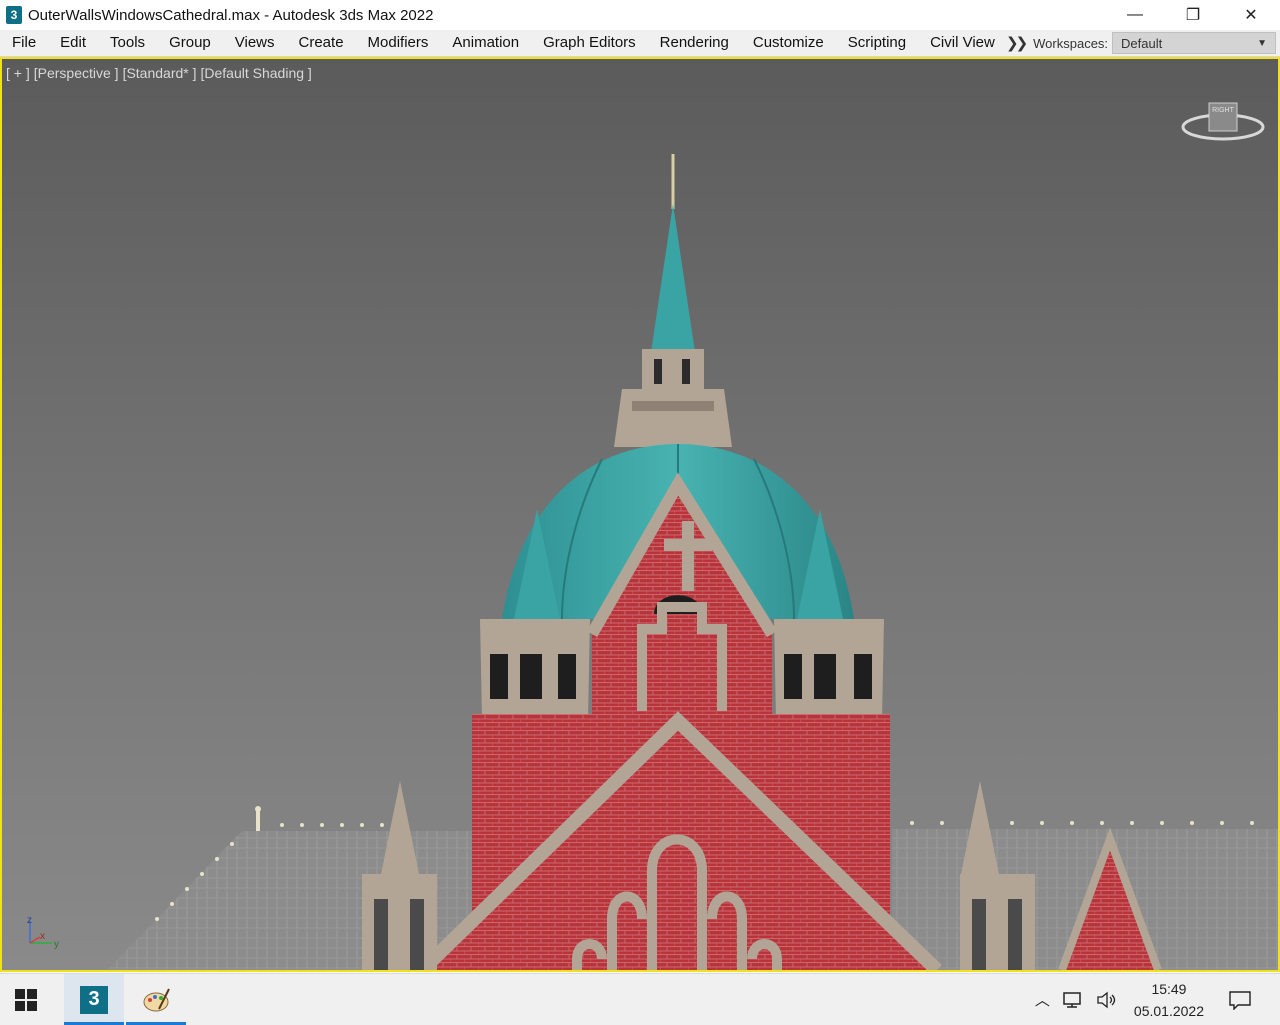  What do you see at coordinates (1169, 988) in the screenshot?
I see `clock-time: 15:49` at bounding box center [1169, 988].